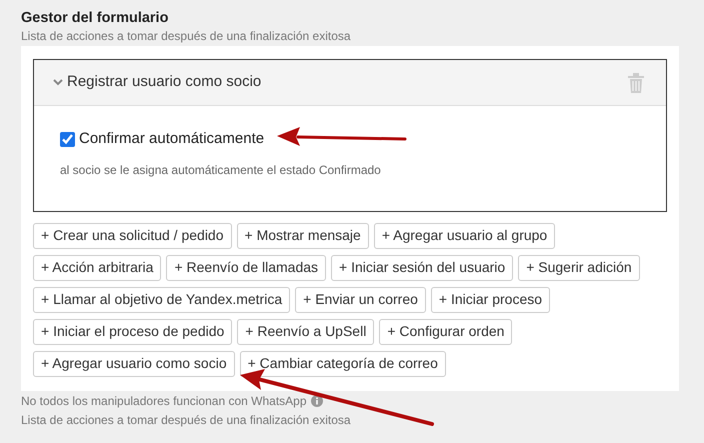 This screenshot has height=443, width=704. I want to click on help-text: al socio se le asigna automáticamente el estado Confirmado, so click(221, 170).